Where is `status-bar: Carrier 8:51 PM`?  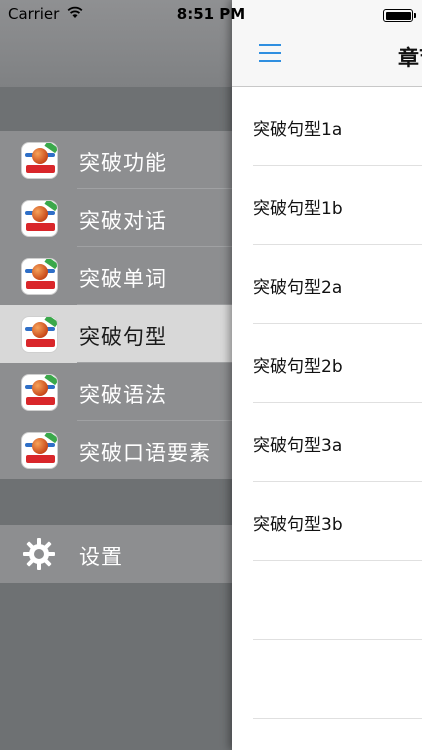 status-bar: Carrier 8:51 PM is located at coordinates (211, 15).